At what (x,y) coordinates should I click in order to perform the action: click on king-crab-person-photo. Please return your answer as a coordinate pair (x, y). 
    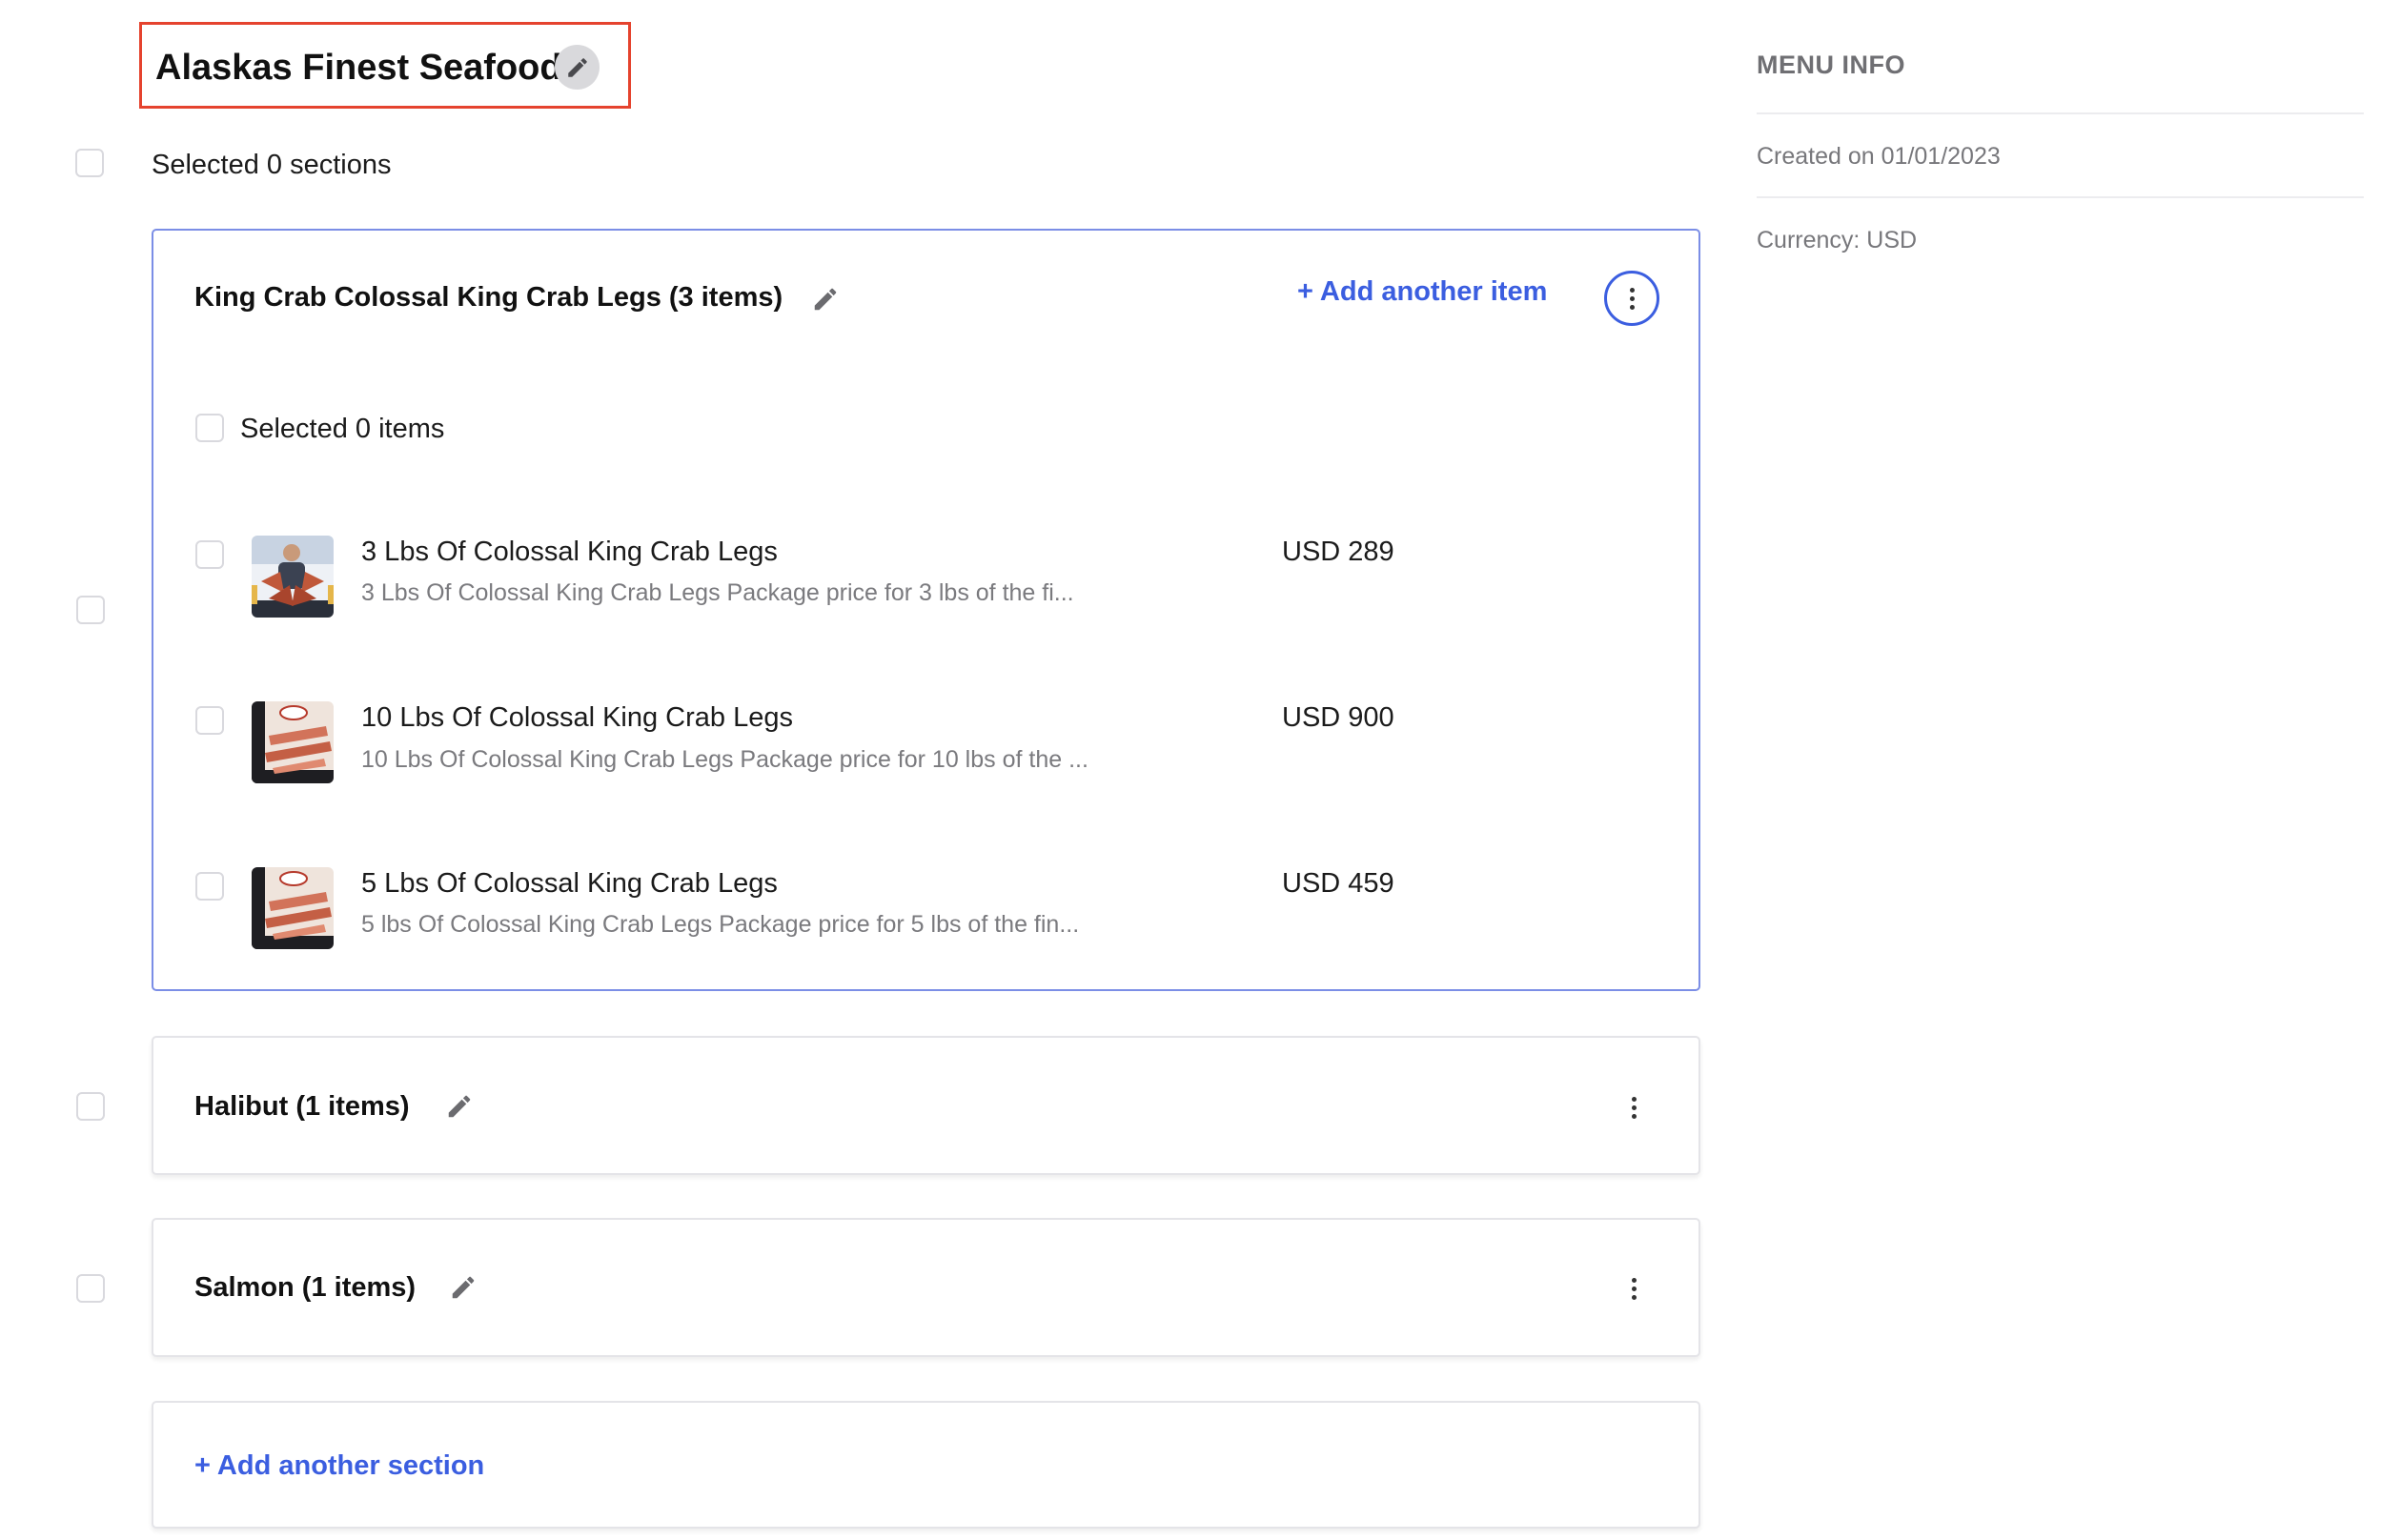
    Looking at the image, I should click on (293, 577).